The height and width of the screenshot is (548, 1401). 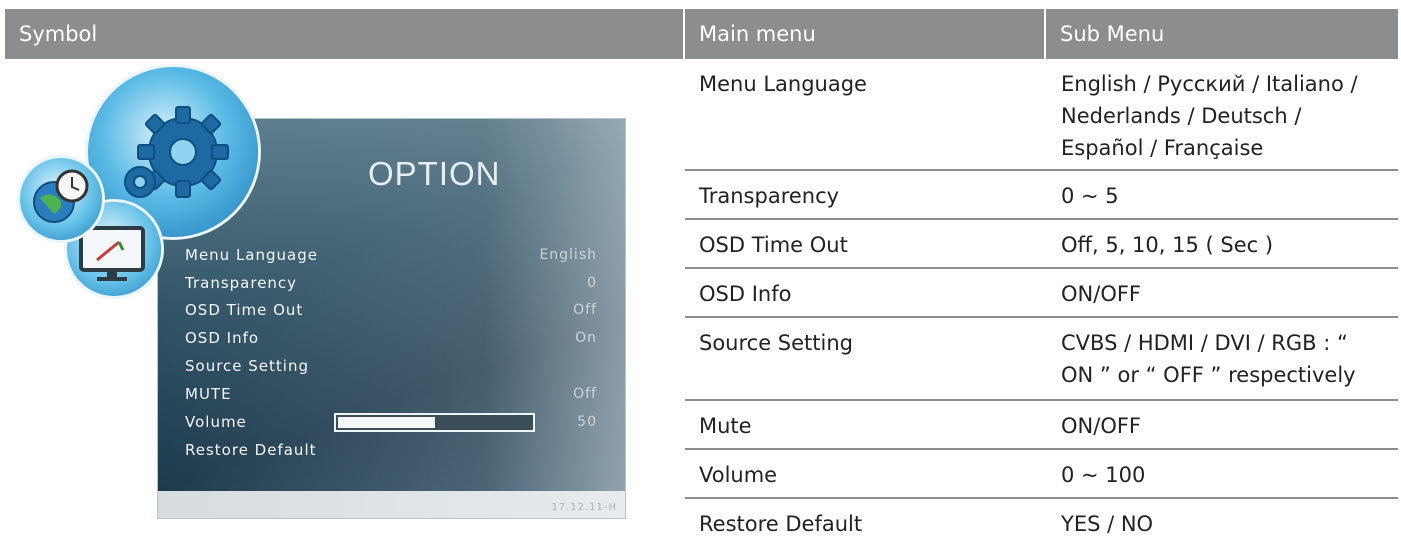 I want to click on table-row: Mute ON/OFF, so click(x=1041, y=425).